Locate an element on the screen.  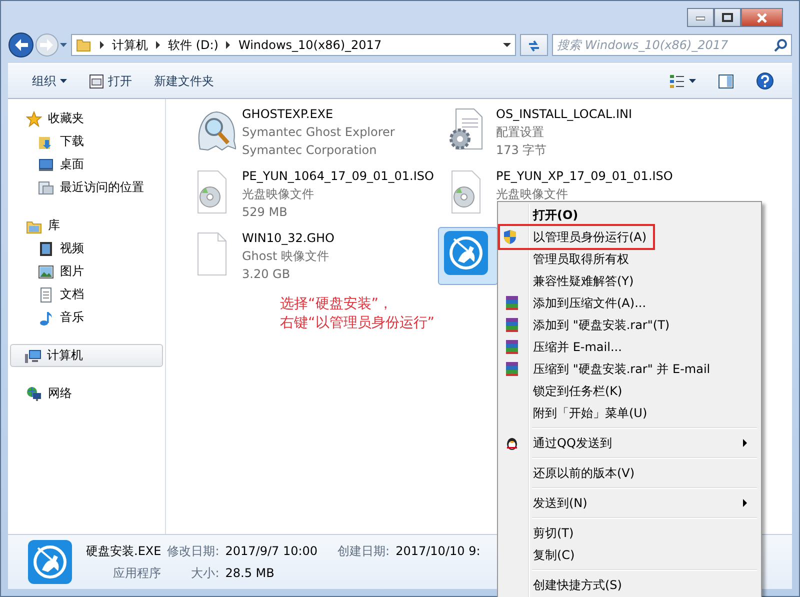
sidebar-item: 图片 is located at coordinates (86, 271).